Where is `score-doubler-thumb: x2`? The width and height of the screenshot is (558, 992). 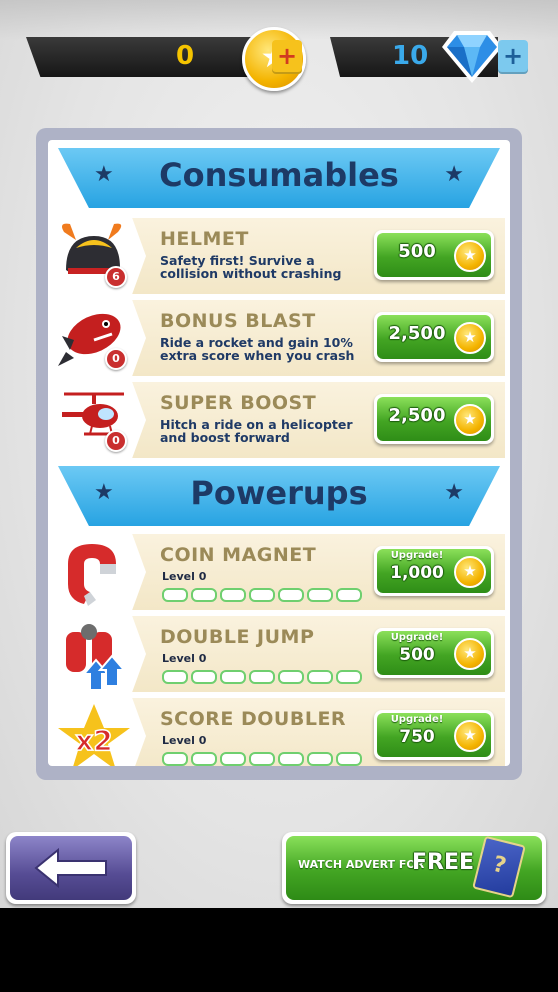
score-doubler-thumb: x2 is located at coordinates (100, 732).